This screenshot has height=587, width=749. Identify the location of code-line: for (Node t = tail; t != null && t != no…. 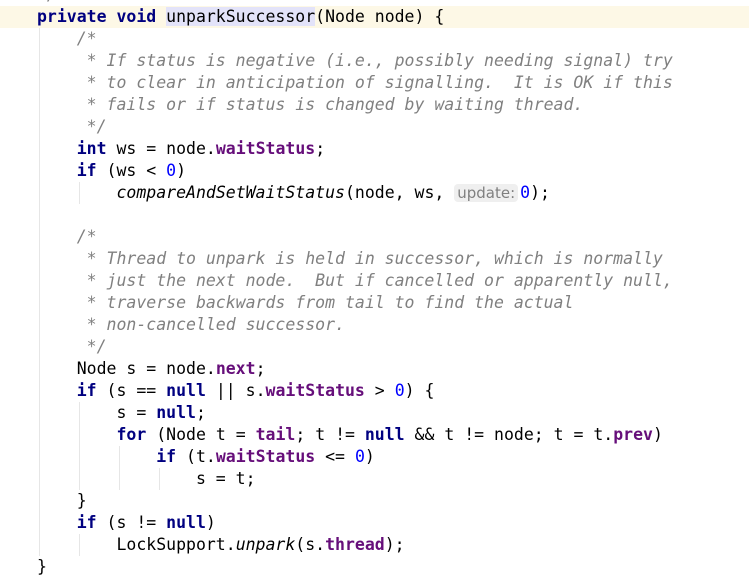
(374, 435).